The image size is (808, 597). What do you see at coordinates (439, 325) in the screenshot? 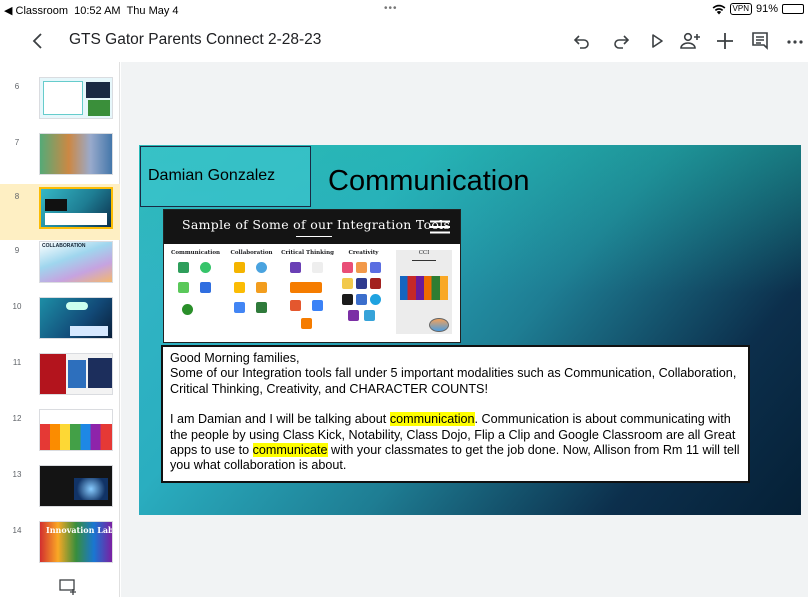
I see `gator-logo-icon` at bounding box center [439, 325].